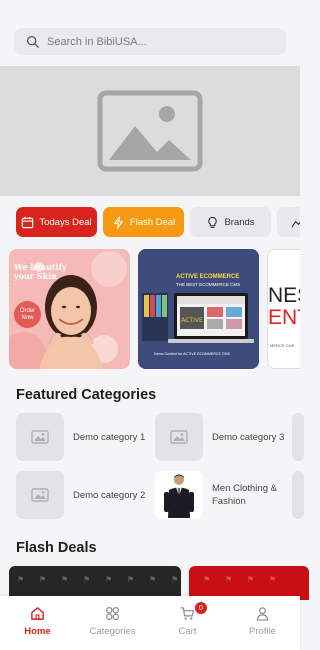  I want to click on nav-home-label: Home, so click(37, 631).